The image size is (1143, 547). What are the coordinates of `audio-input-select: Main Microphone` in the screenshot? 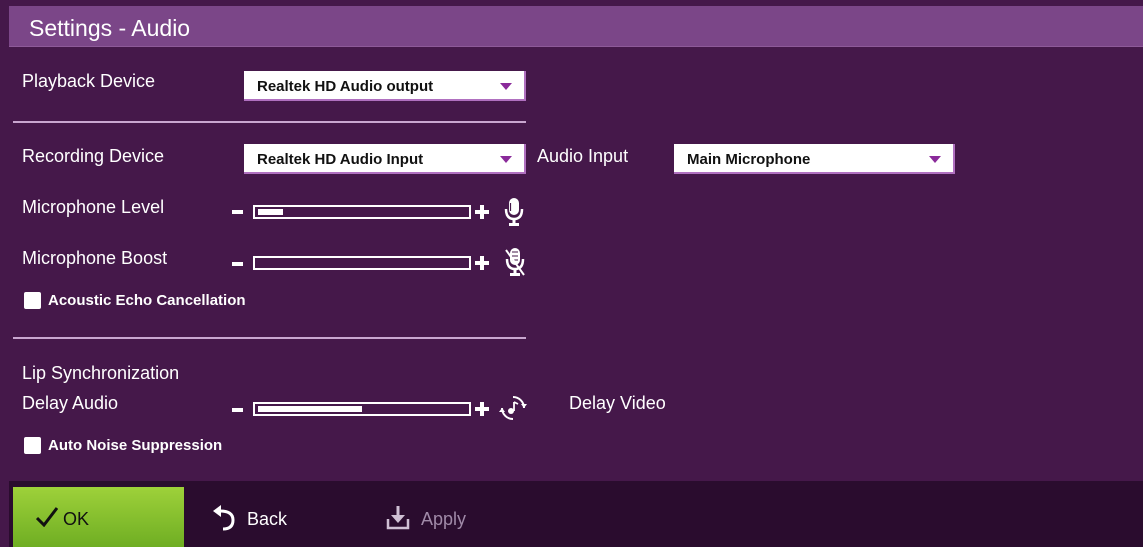 It's located at (814, 159).